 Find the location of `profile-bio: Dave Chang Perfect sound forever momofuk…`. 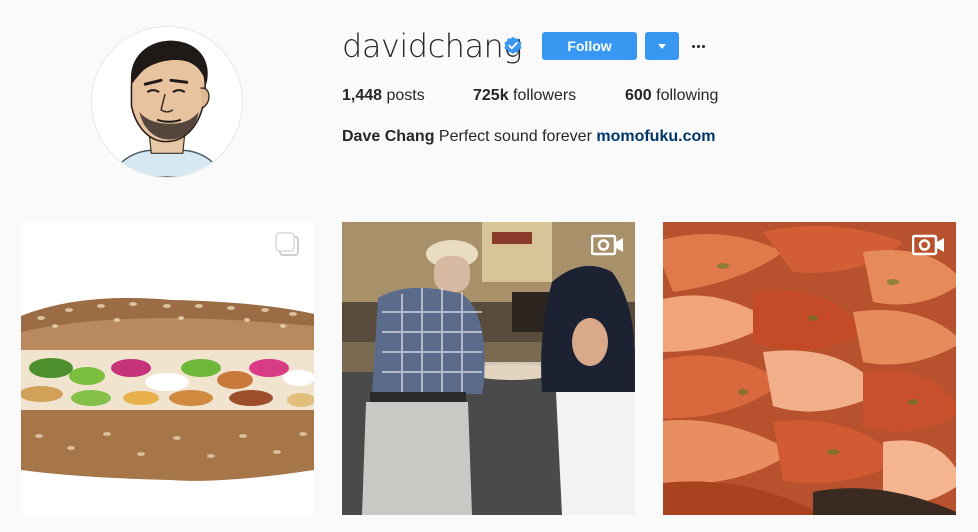

profile-bio: Dave Chang Perfect sound forever momofuk… is located at coordinates (528, 137).